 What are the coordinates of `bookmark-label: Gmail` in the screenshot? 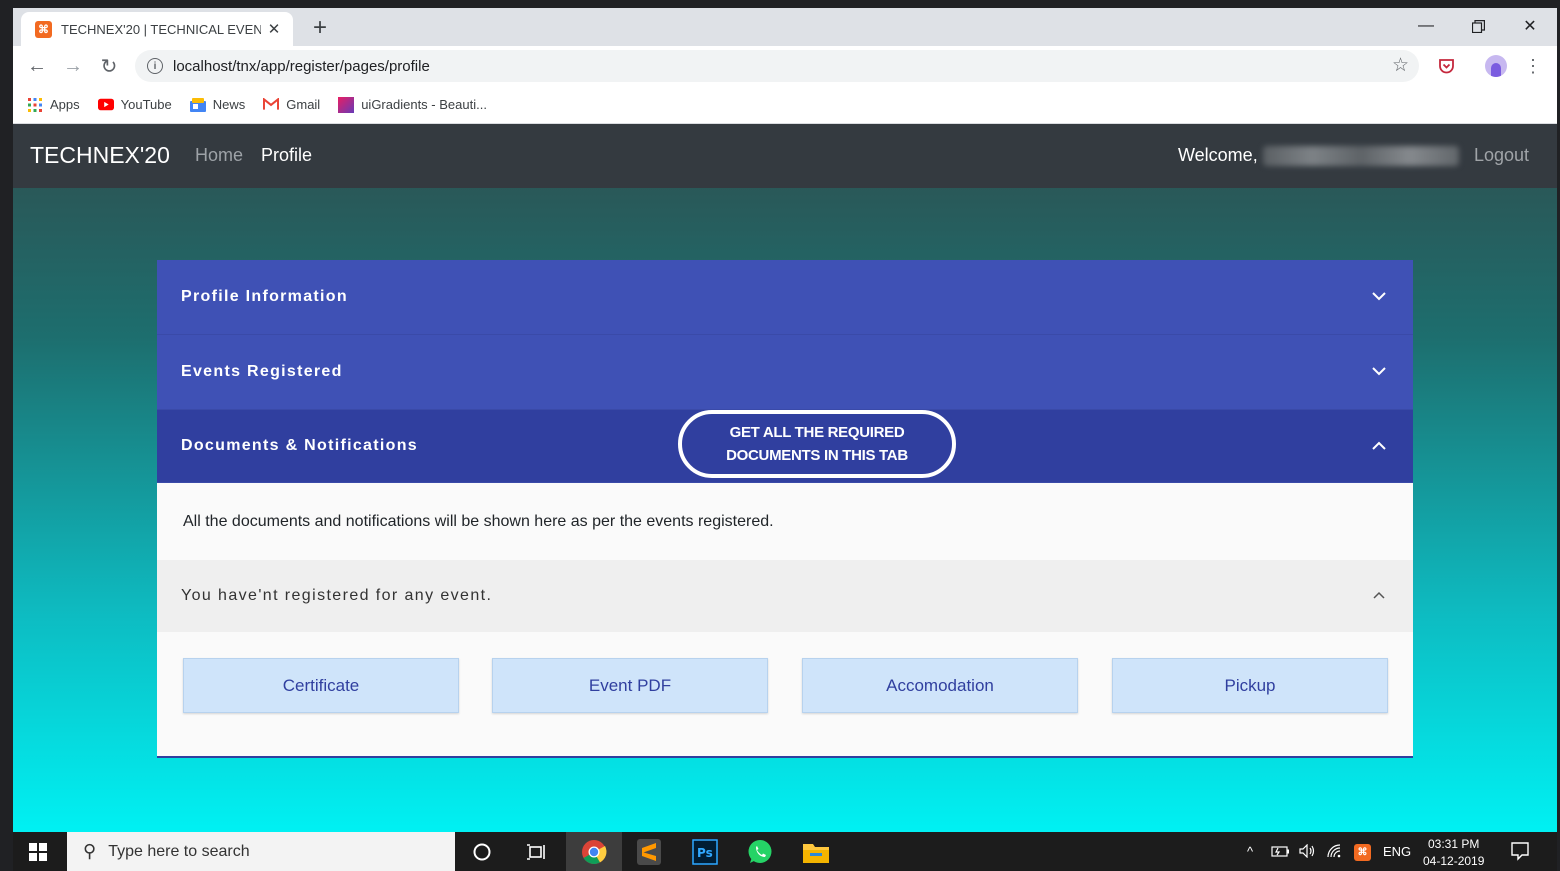 It's located at (303, 104).